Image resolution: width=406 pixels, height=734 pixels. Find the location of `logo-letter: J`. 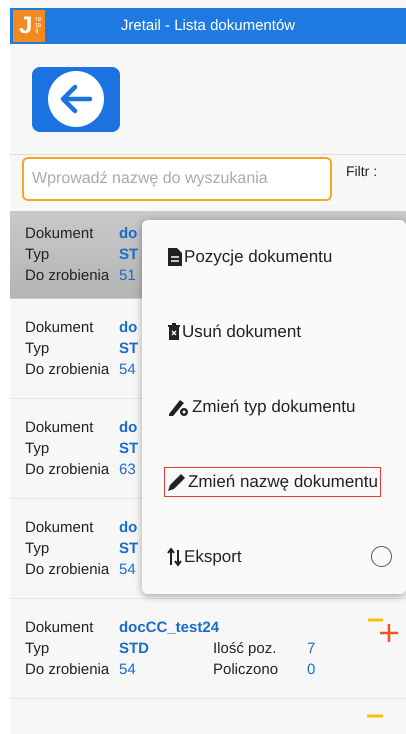

logo-letter: J is located at coordinates (25, 26).